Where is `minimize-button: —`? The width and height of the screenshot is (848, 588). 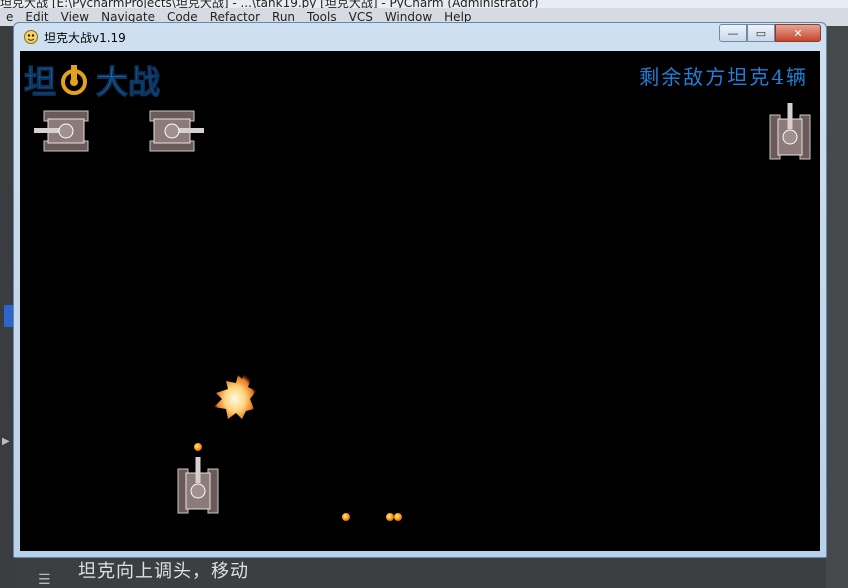
minimize-button: — is located at coordinates (733, 33).